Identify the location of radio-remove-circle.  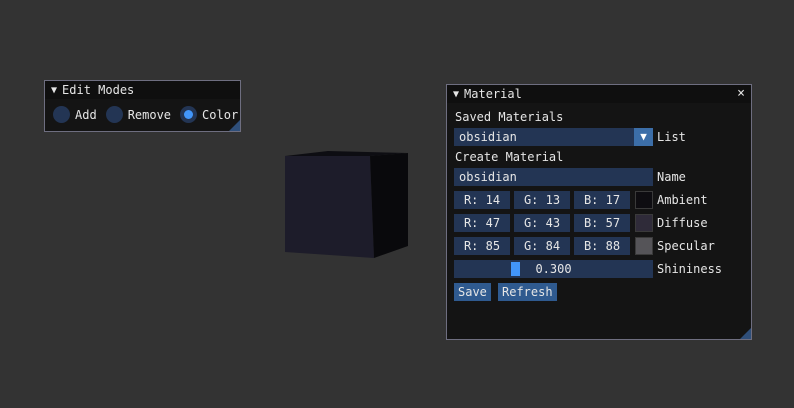
(114, 114).